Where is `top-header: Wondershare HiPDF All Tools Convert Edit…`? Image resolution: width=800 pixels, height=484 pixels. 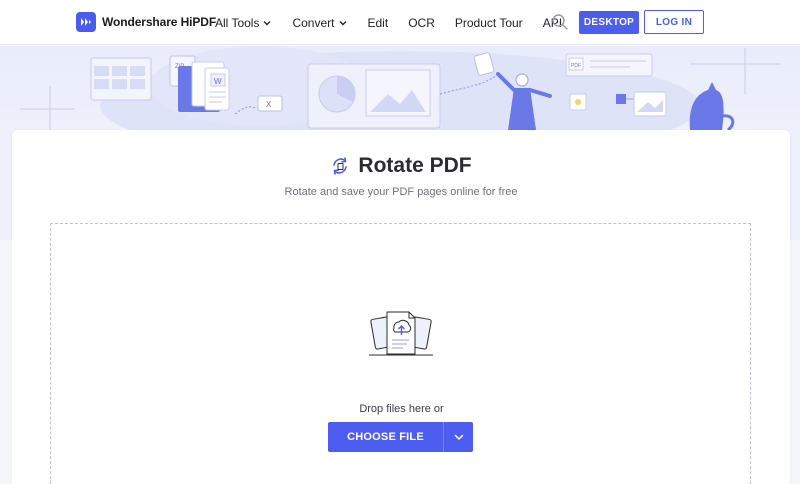 top-header: Wondershare HiPDF All Tools Convert Edit… is located at coordinates (400, 22).